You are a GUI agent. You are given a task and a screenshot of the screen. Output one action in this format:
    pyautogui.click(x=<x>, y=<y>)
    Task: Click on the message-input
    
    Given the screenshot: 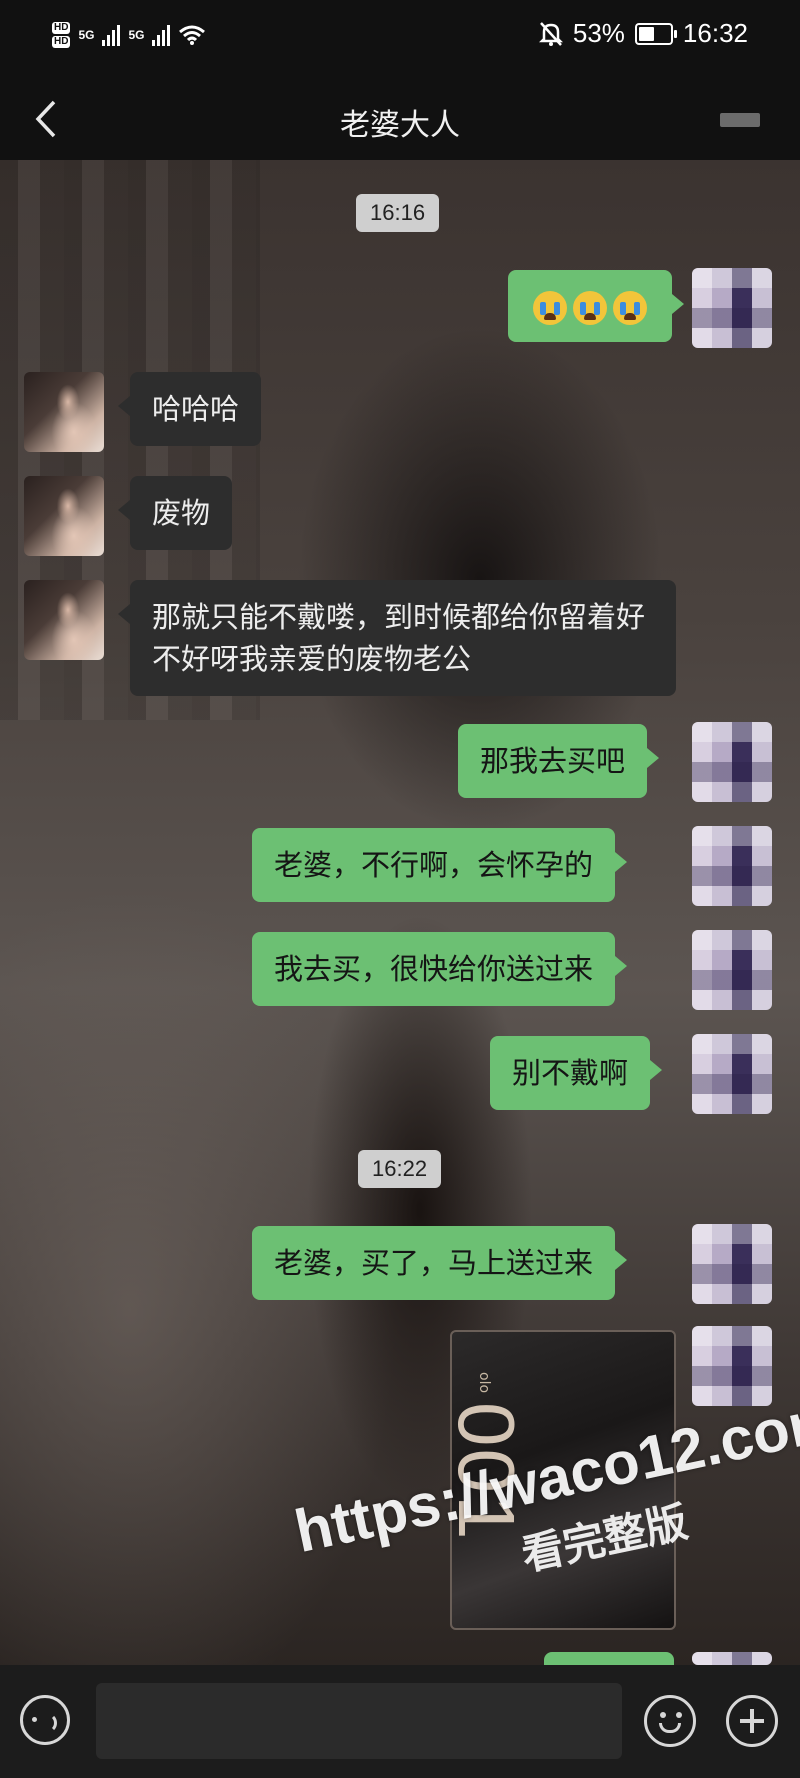 What is the action you would take?
    pyautogui.click(x=359, y=1721)
    